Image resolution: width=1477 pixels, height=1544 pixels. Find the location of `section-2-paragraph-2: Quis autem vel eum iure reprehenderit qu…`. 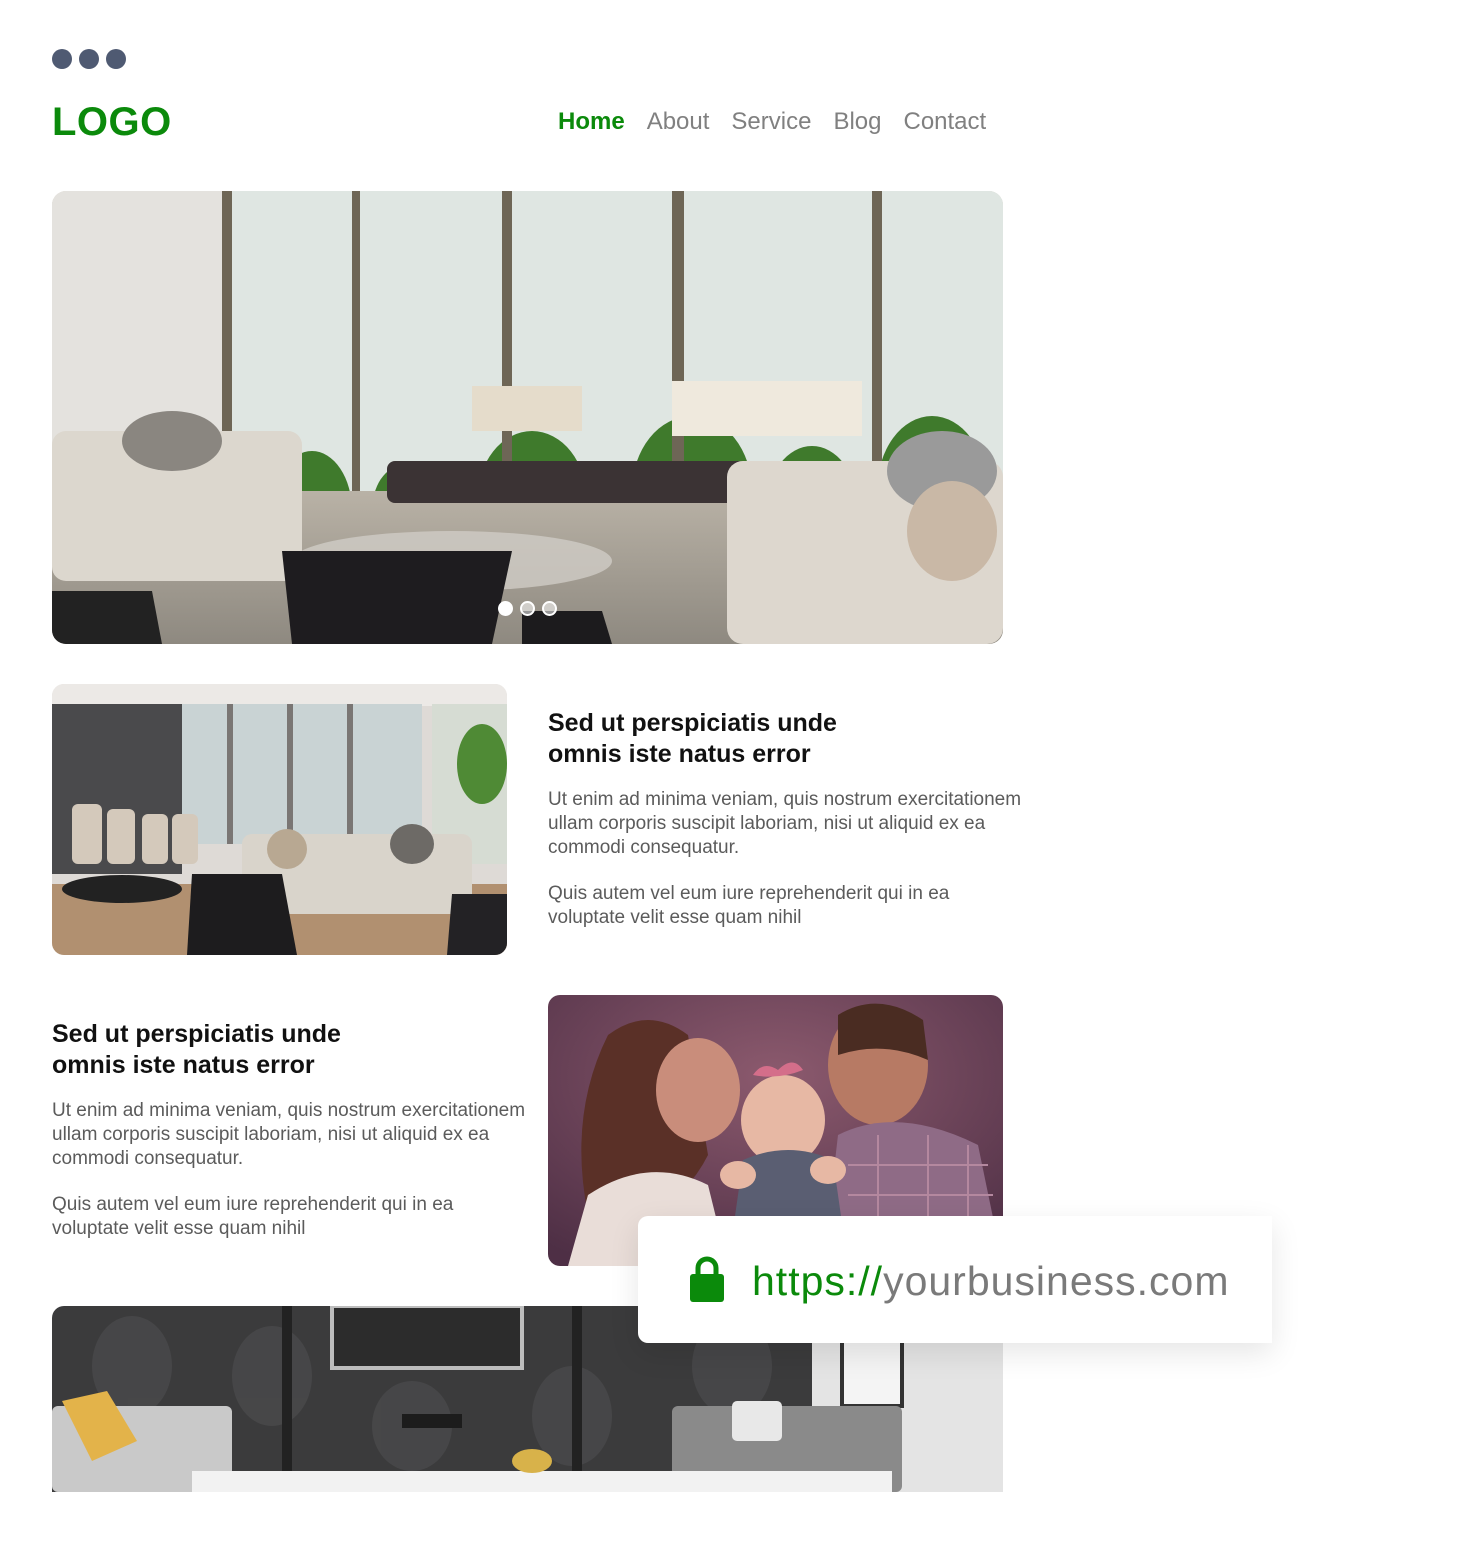

section-2-paragraph-2: Quis autem vel eum iure reprehenderit qu… is located at coordinates (253, 1216).